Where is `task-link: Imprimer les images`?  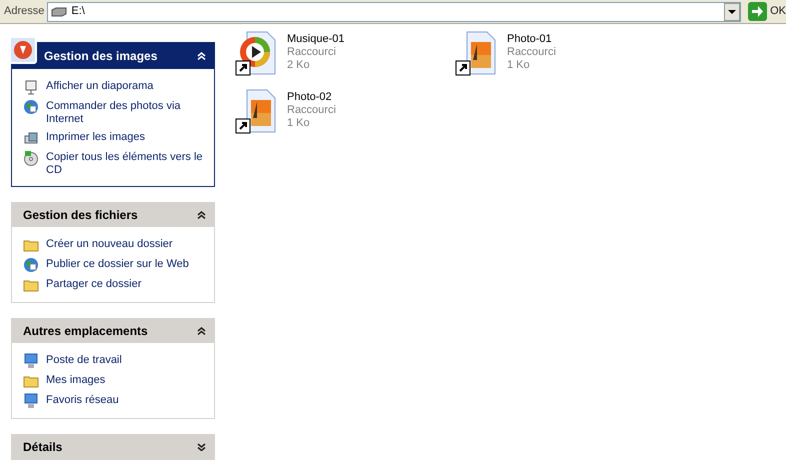
task-link: Imprimer les images is located at coordinates (96, 137).